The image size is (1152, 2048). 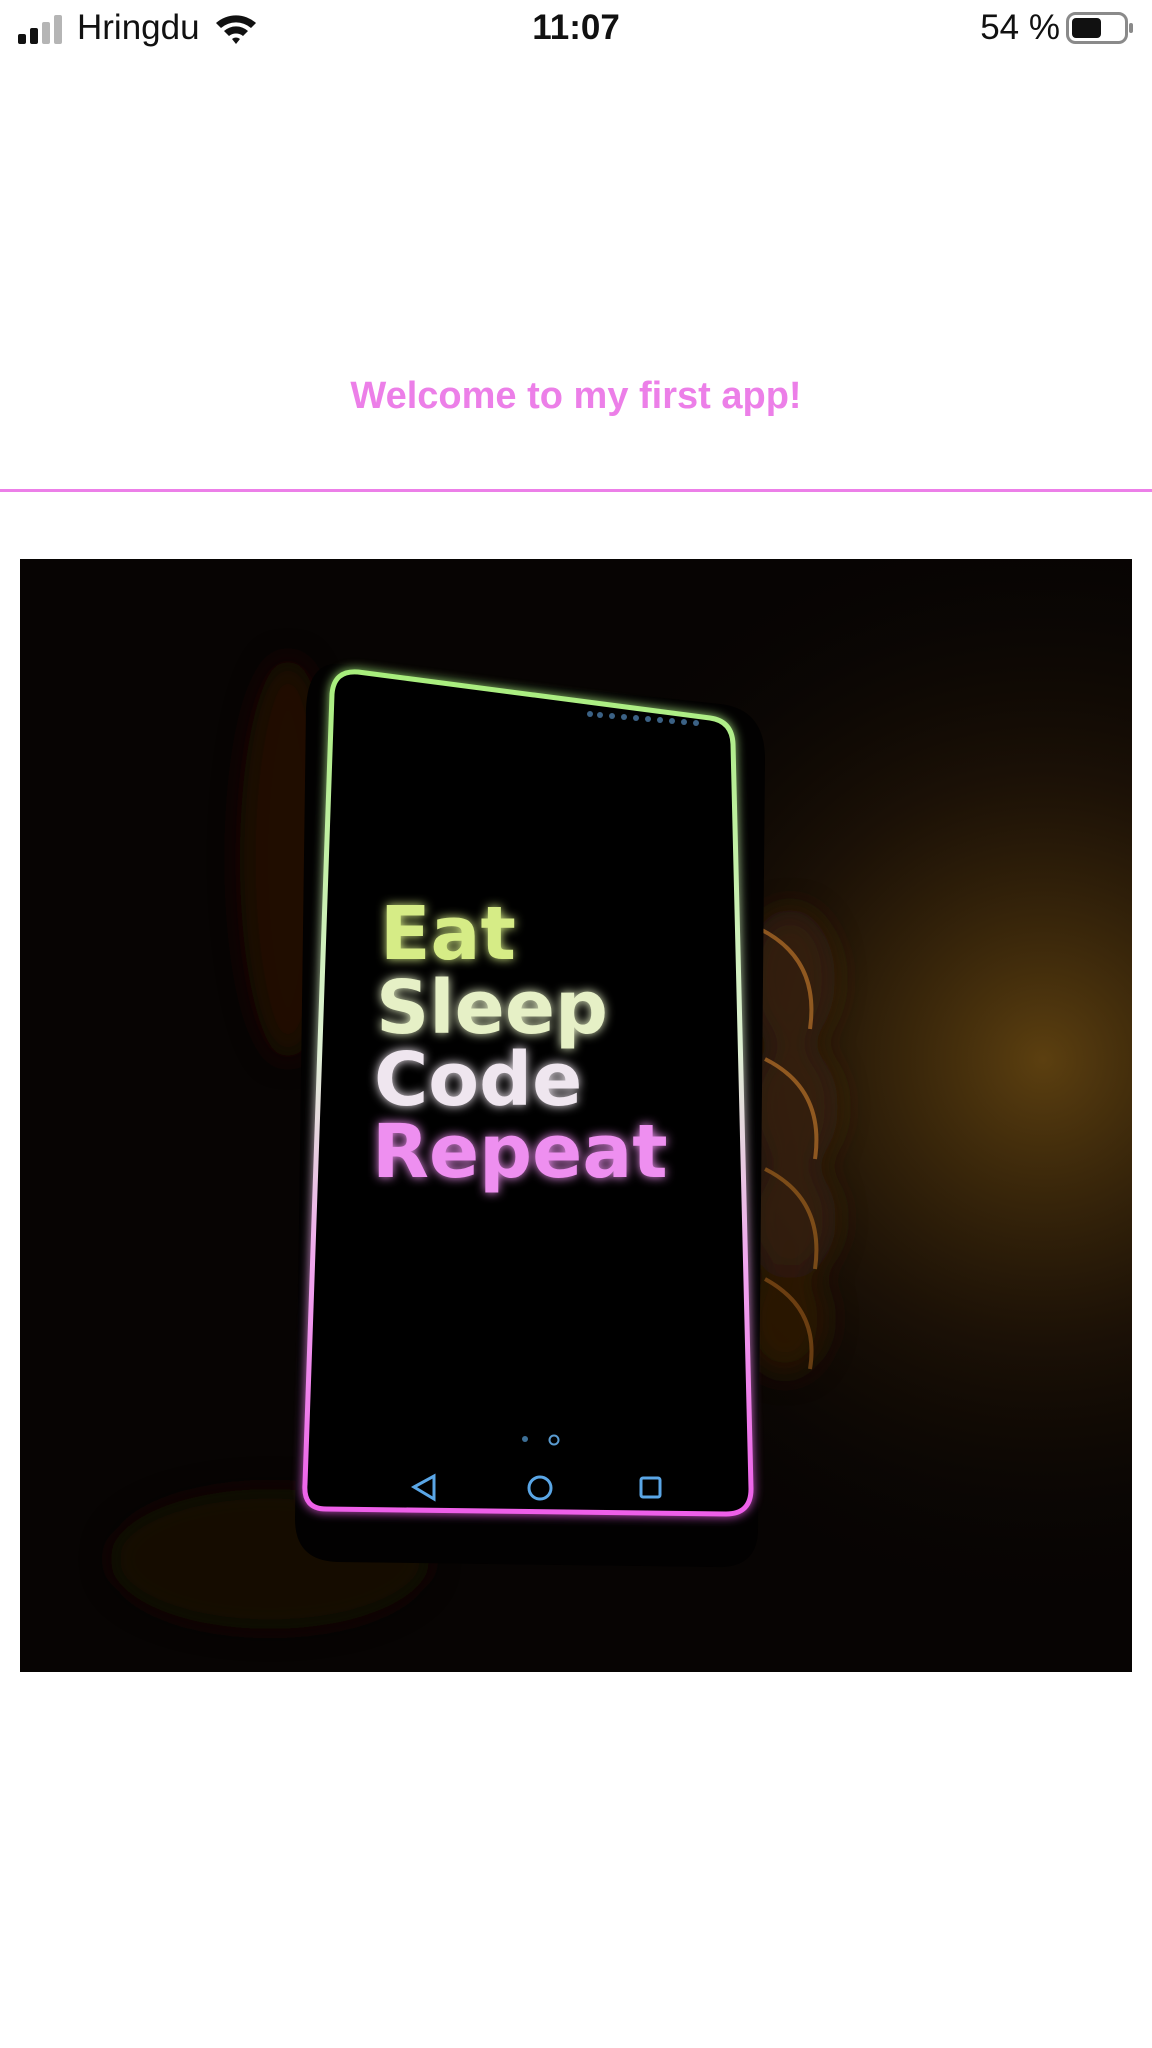 I want to click on battery-percent: 54 %, so click(x=1020, y=27).